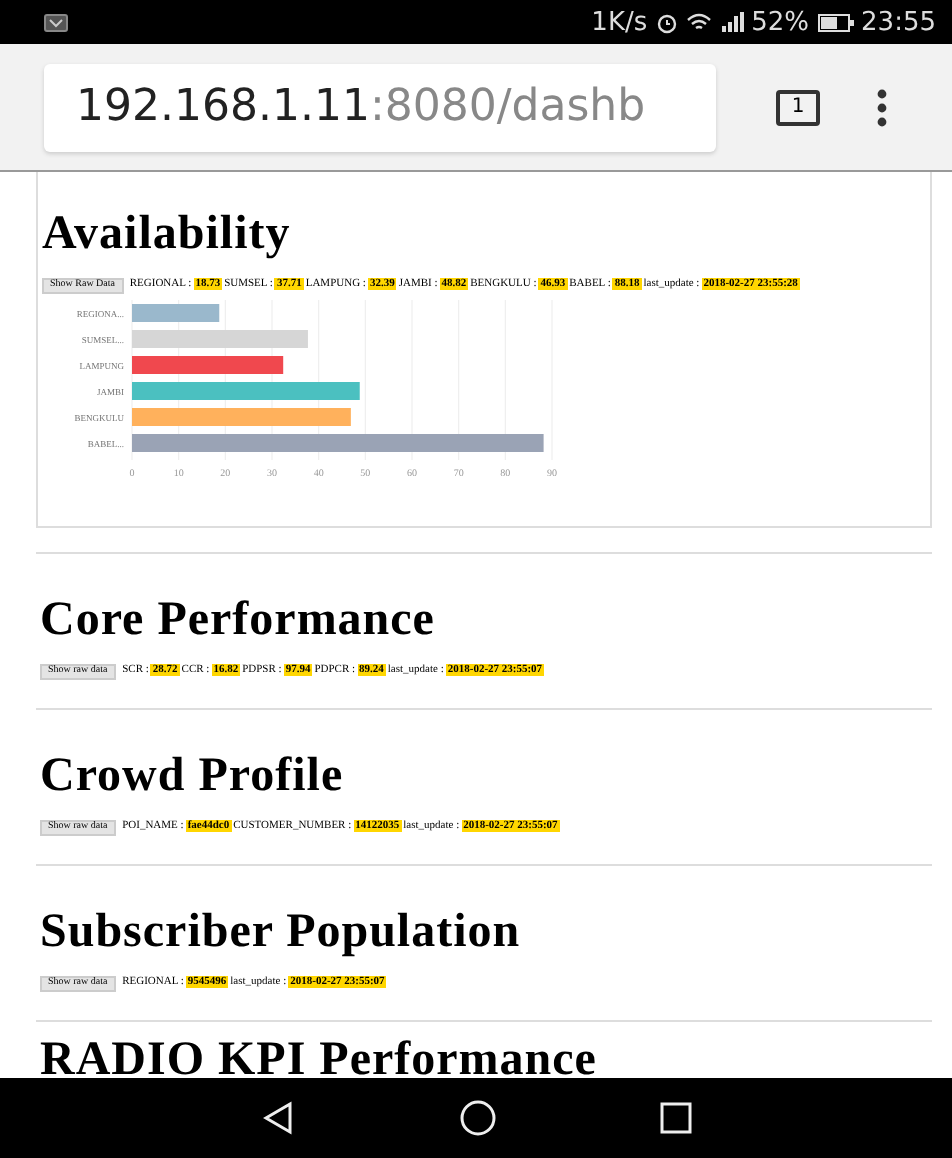 This screenshot has width=952, height=1158. What do you see at coordinates (167, 235) in the screenshot?
I see `section-title: Availability` at bounding box center [167, 235].